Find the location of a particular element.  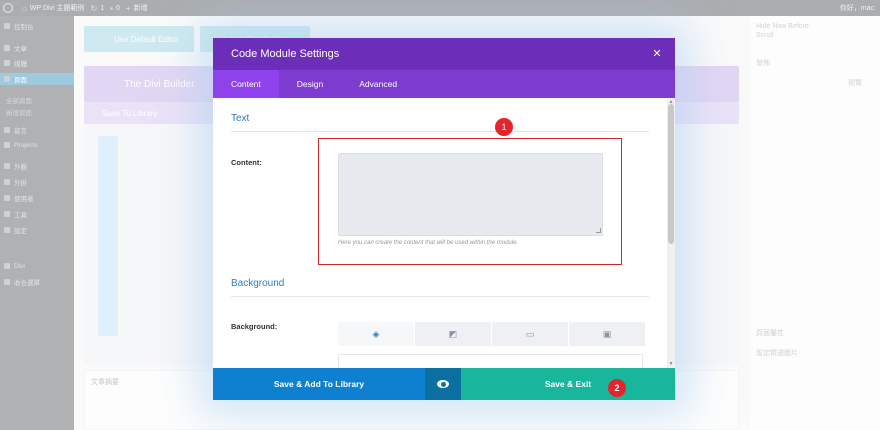

updates-link: ↻ 1 is located at coordinates (98, 8).